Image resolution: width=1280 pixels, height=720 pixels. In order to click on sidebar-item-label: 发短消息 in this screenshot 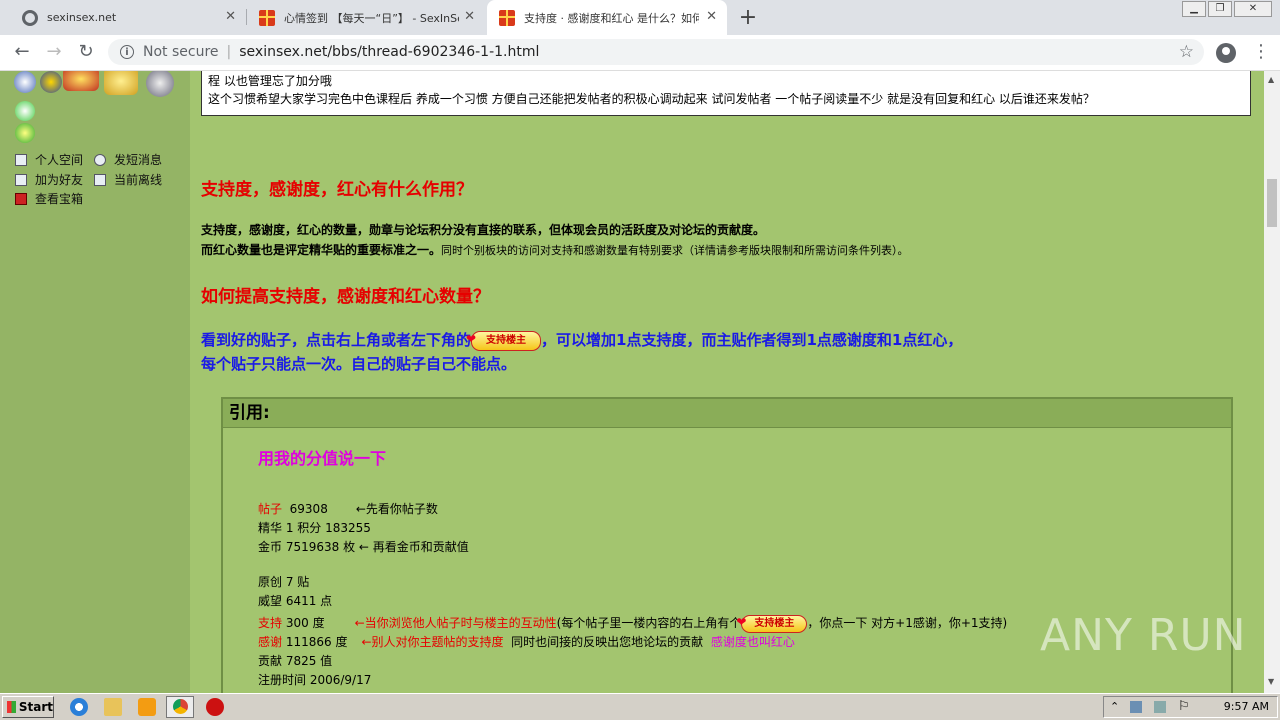, I will do `click(138, 160)`.